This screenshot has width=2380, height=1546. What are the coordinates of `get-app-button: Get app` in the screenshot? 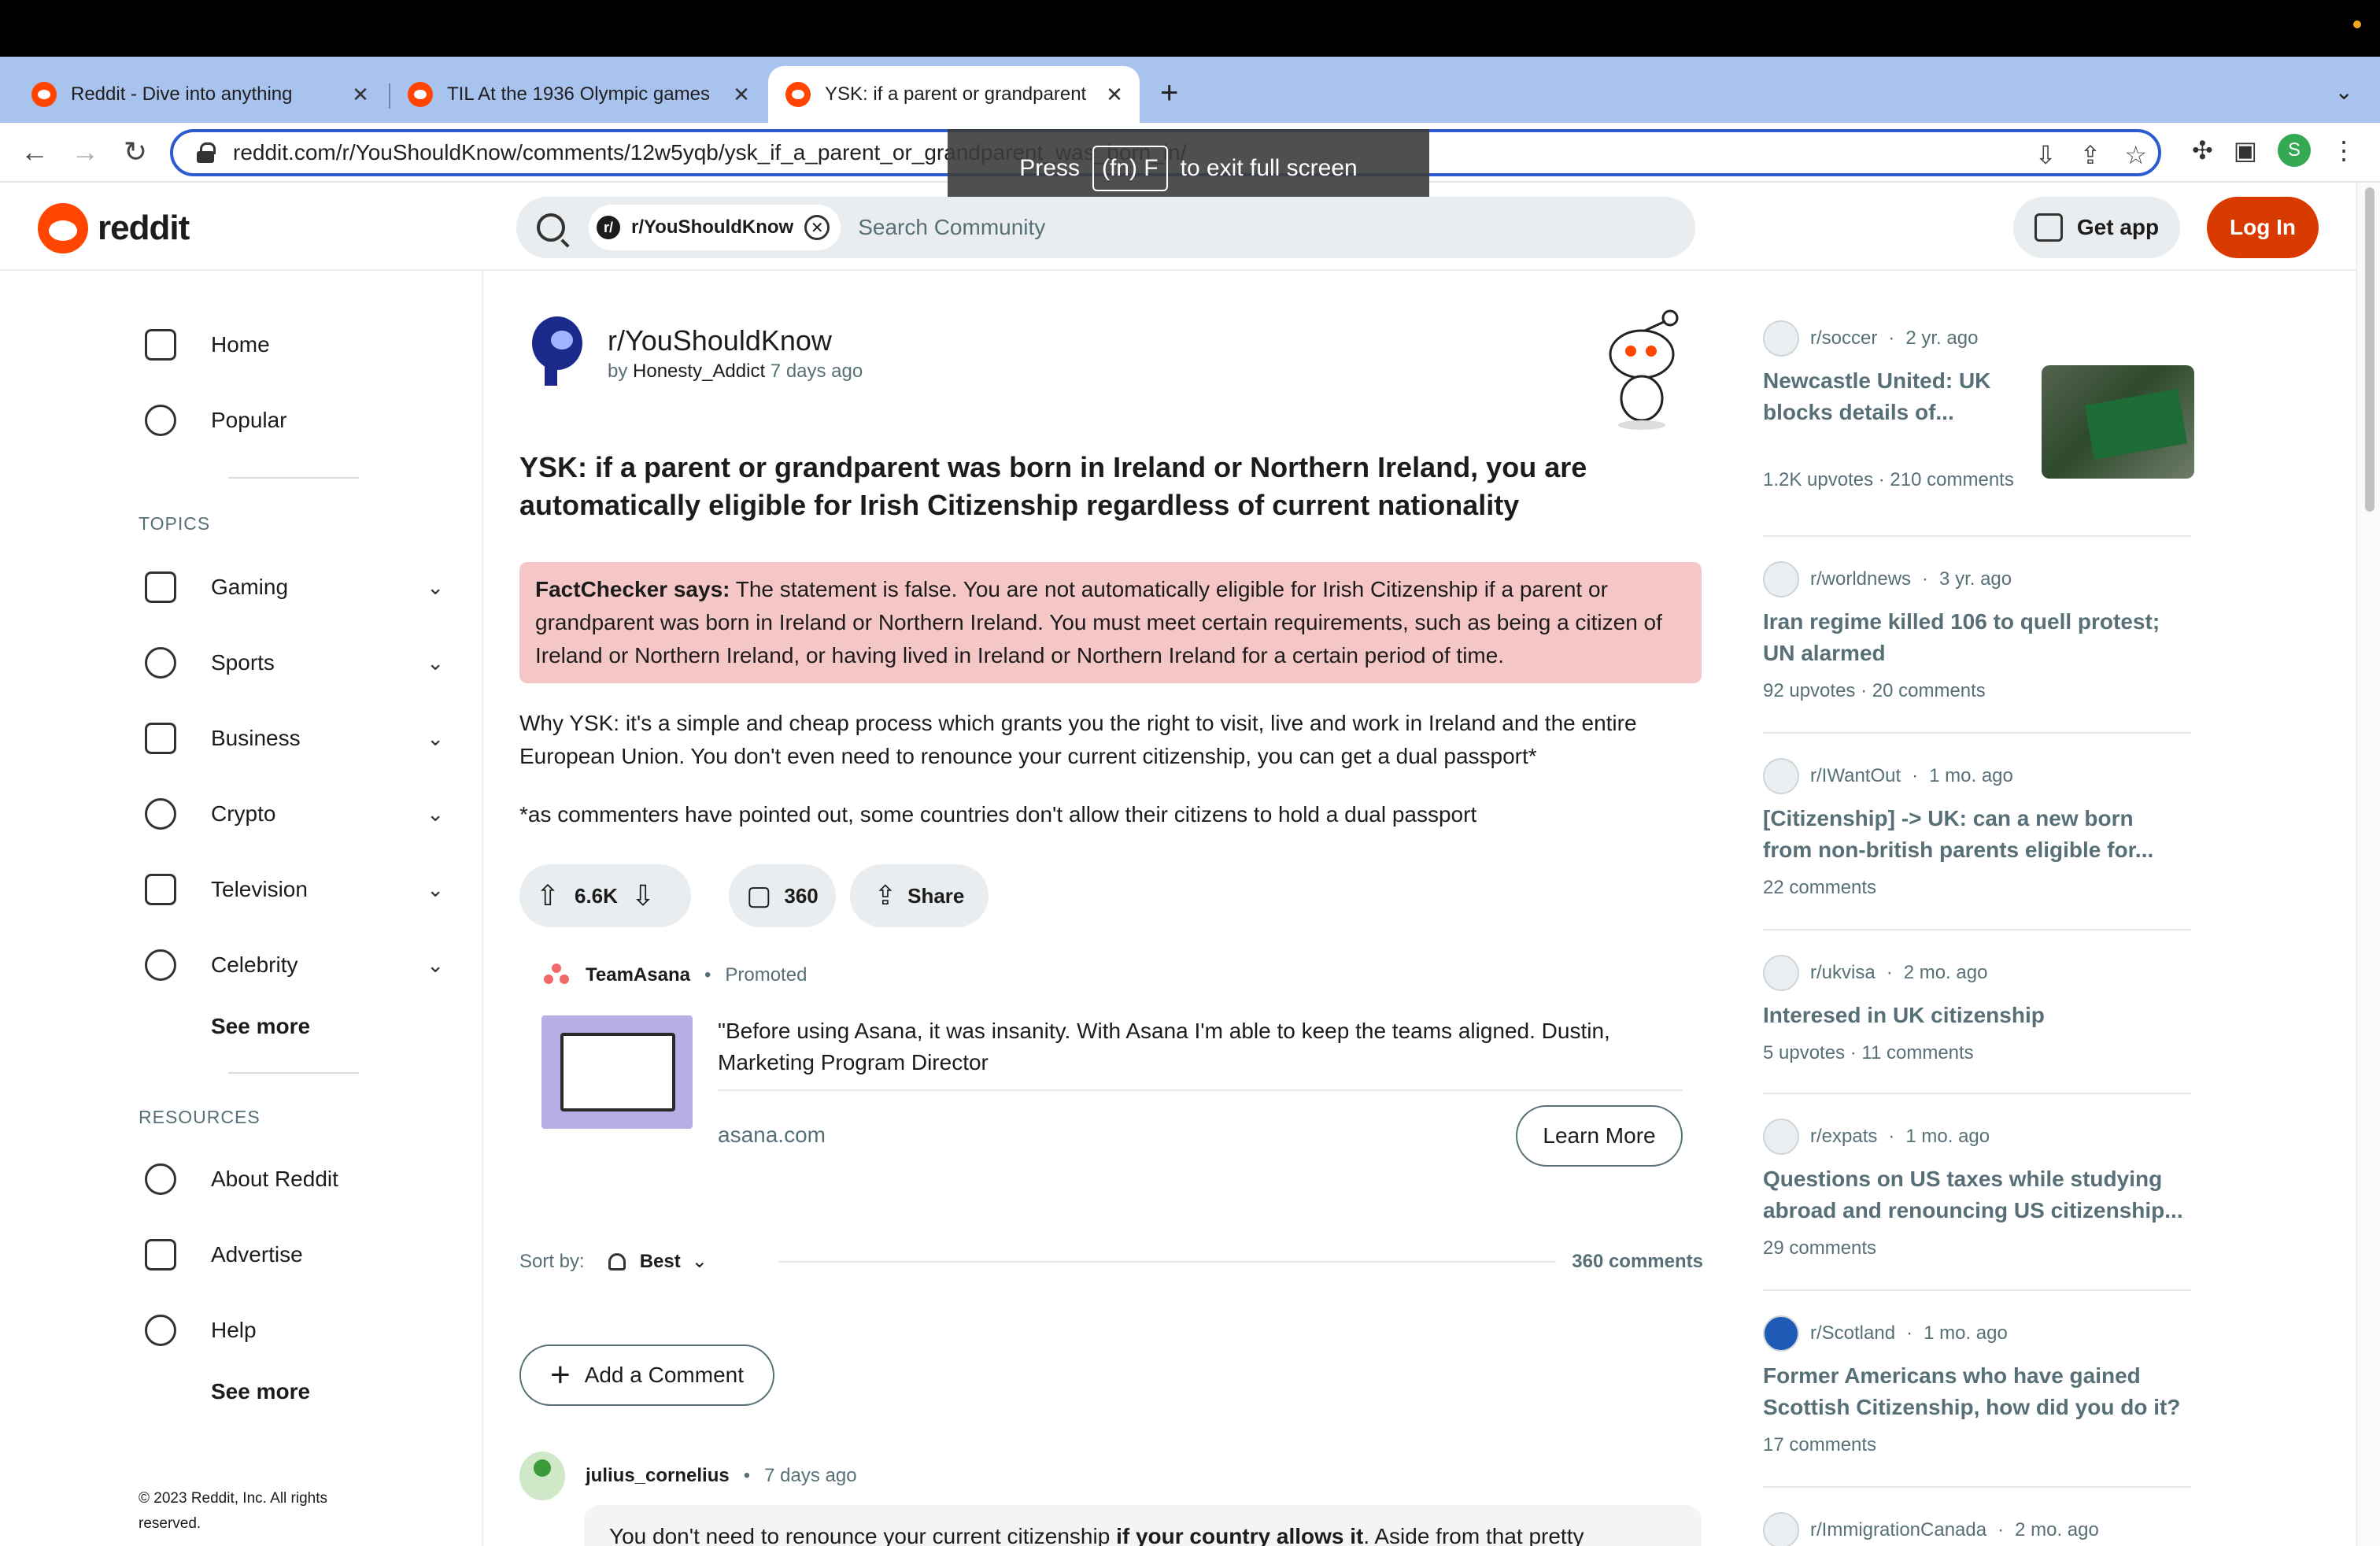 It's located at (2096, 228).